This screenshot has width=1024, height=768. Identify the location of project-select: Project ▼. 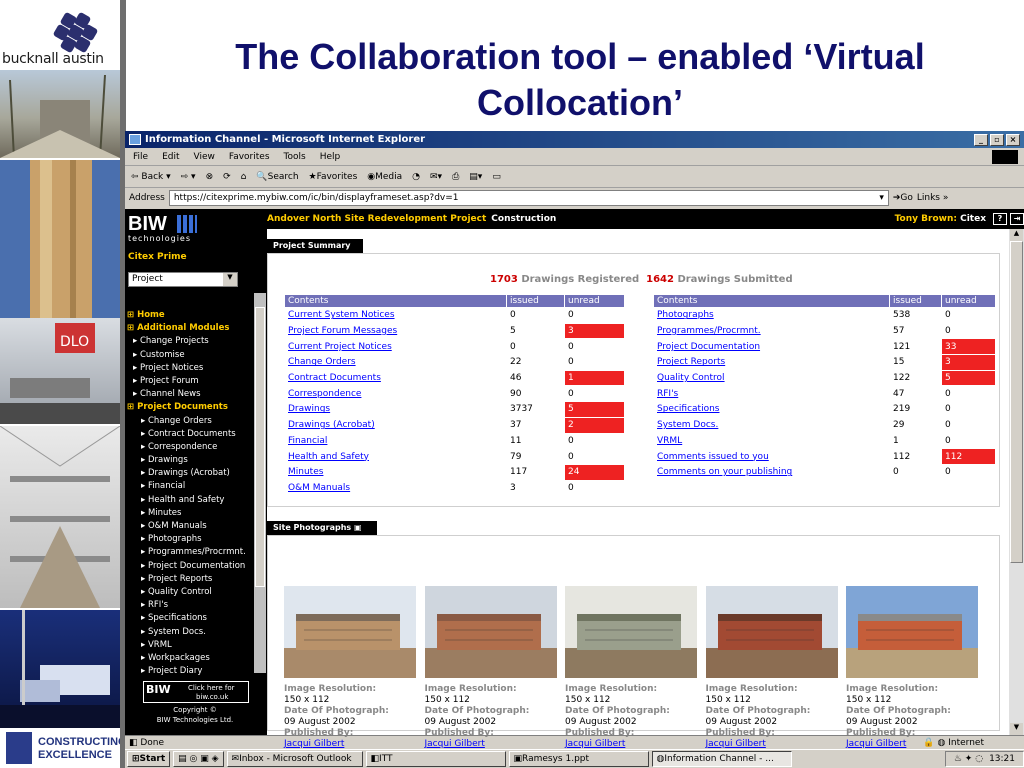
(183, 279).